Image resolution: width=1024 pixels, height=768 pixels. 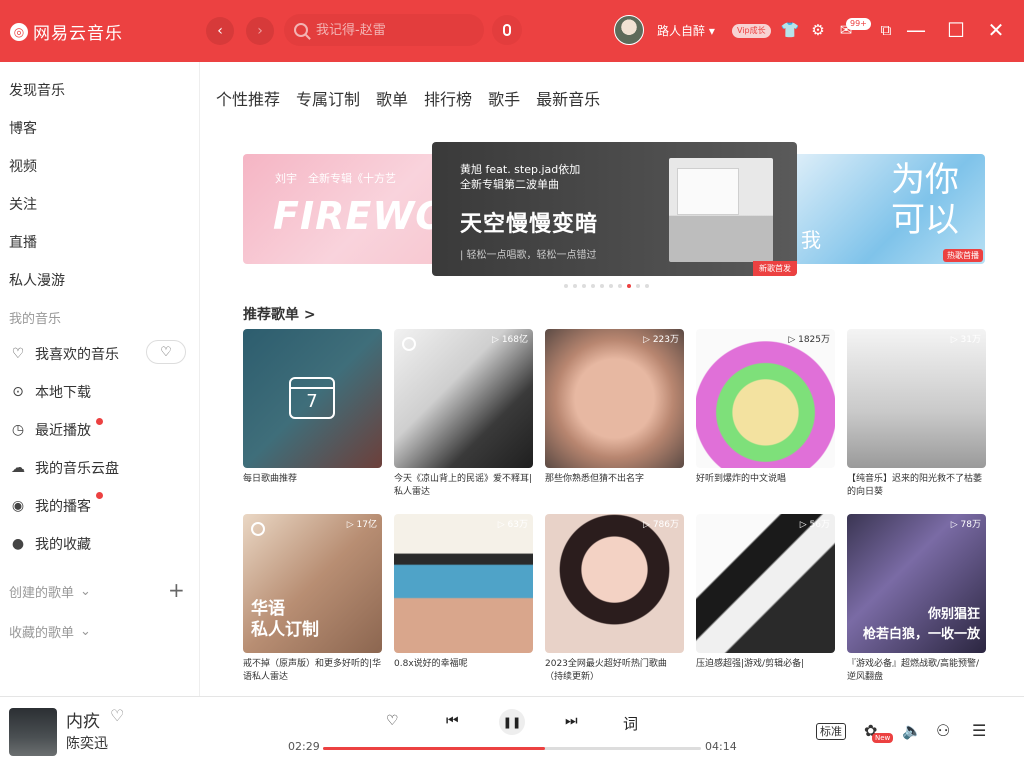 What do you see at coordinates (248, 98) in the screenshot?
I see `tab-personal: 个性推荐` at bounding box center [248, 98].